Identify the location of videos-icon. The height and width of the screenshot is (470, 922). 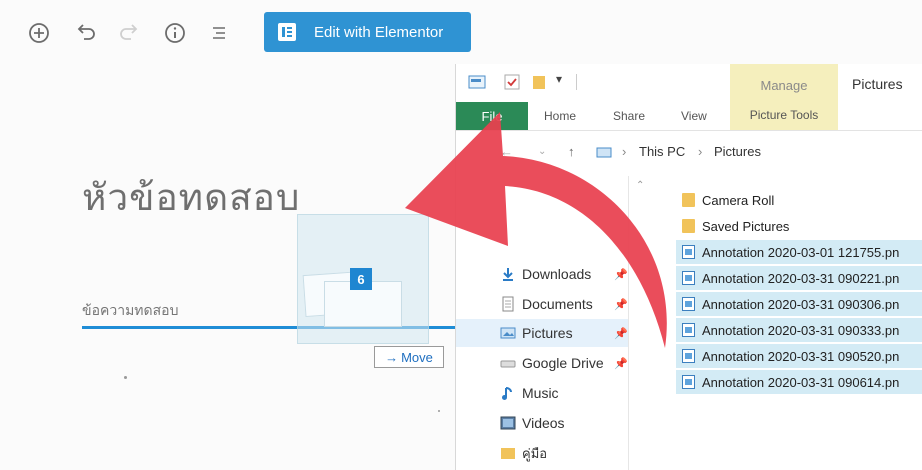
(508, 423).